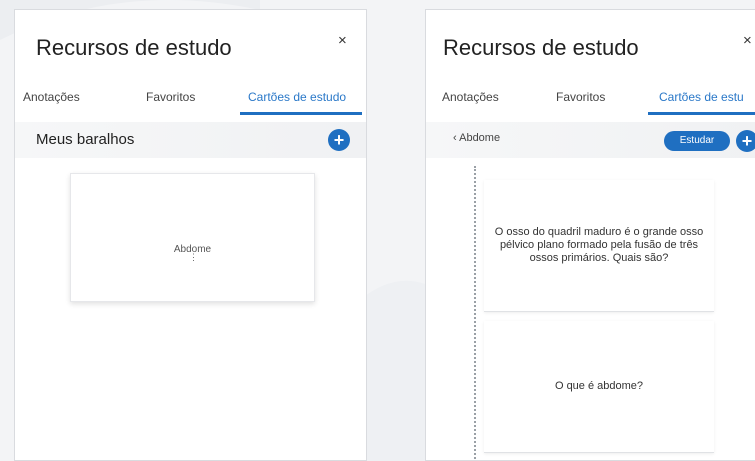 The width and height of the screenshot is (755, 461). What do you see at coordinates (701, 97) in the screenshot?
I see `tab-flashcards: Cartões de estu` at bounding box center [701, 97].